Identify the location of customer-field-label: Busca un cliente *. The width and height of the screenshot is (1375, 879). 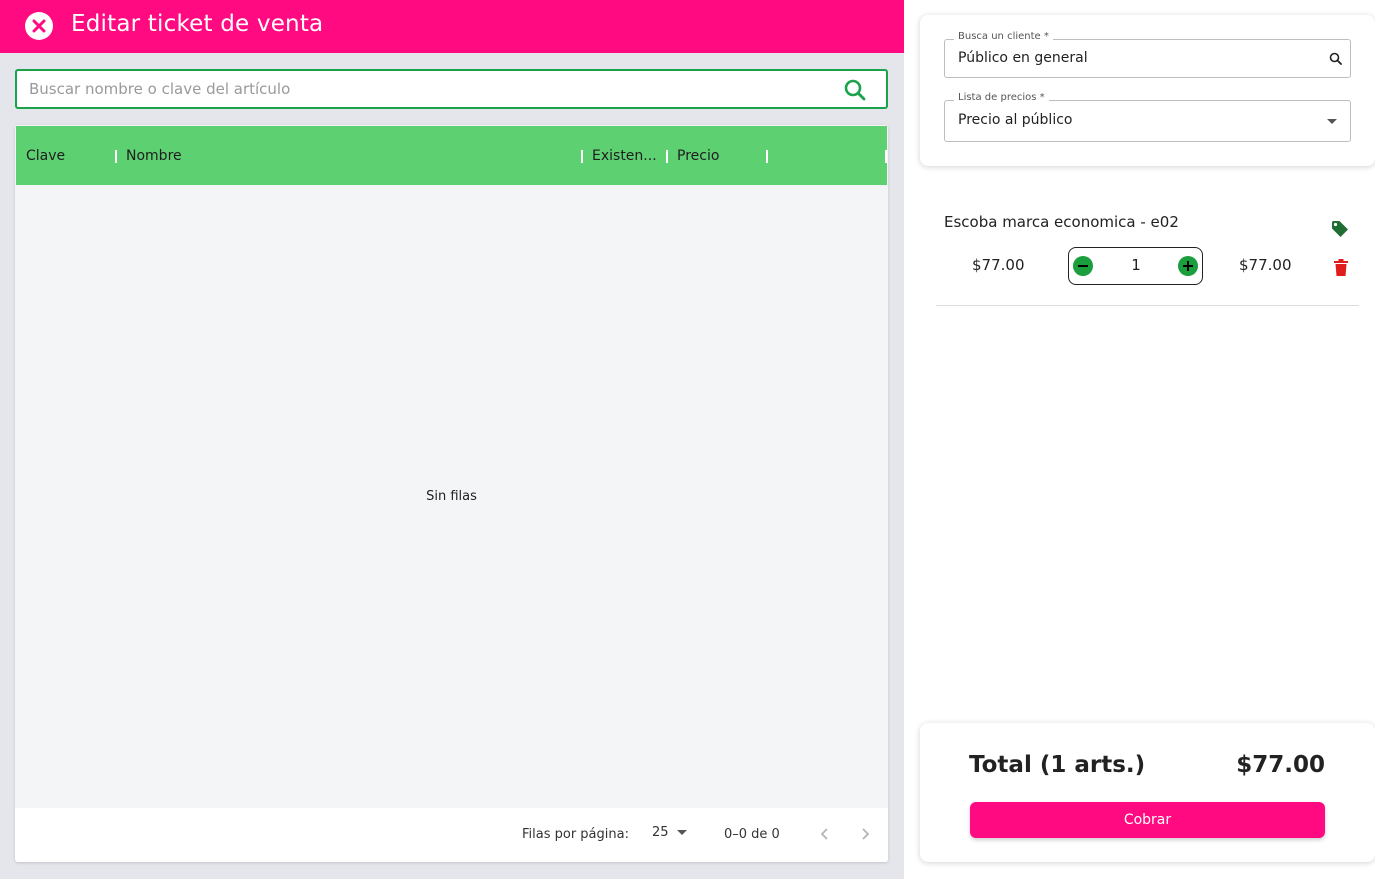
(1003, 36).